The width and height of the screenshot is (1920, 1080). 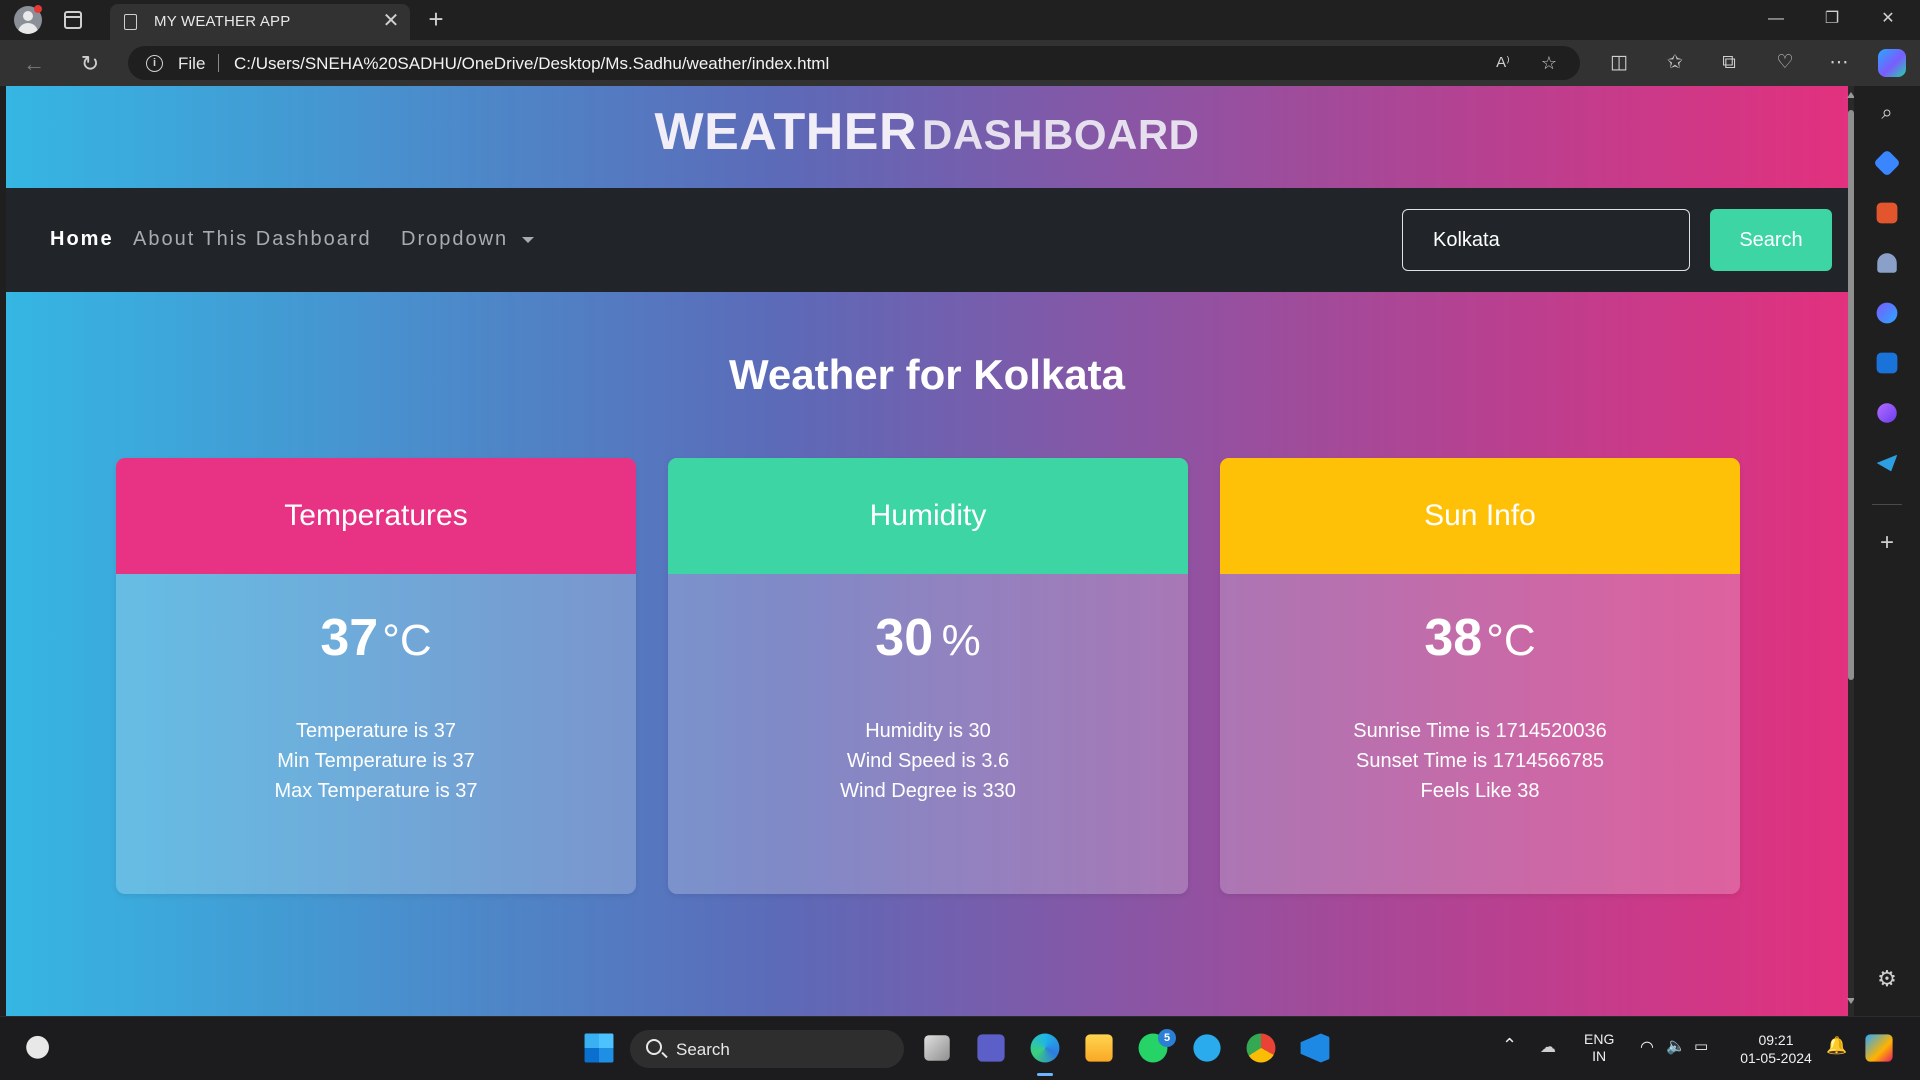 What do you see at coordinates (1888, 19) in the screenshot?
I see `close-window-icon: ✕` at bounding box center [1888, 19].